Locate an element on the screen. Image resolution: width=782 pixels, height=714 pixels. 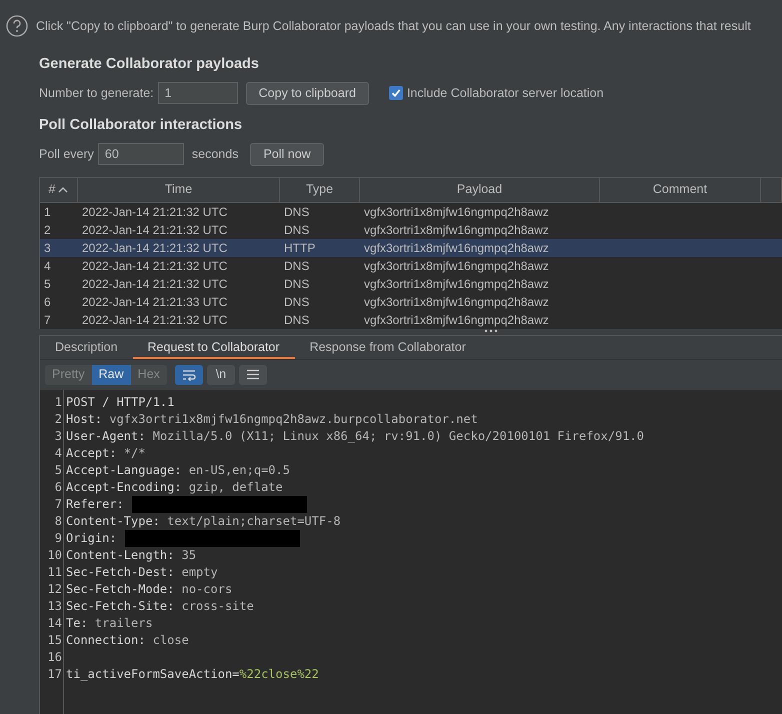
header-name: Content-Type: is located at coordinates (113, 521).